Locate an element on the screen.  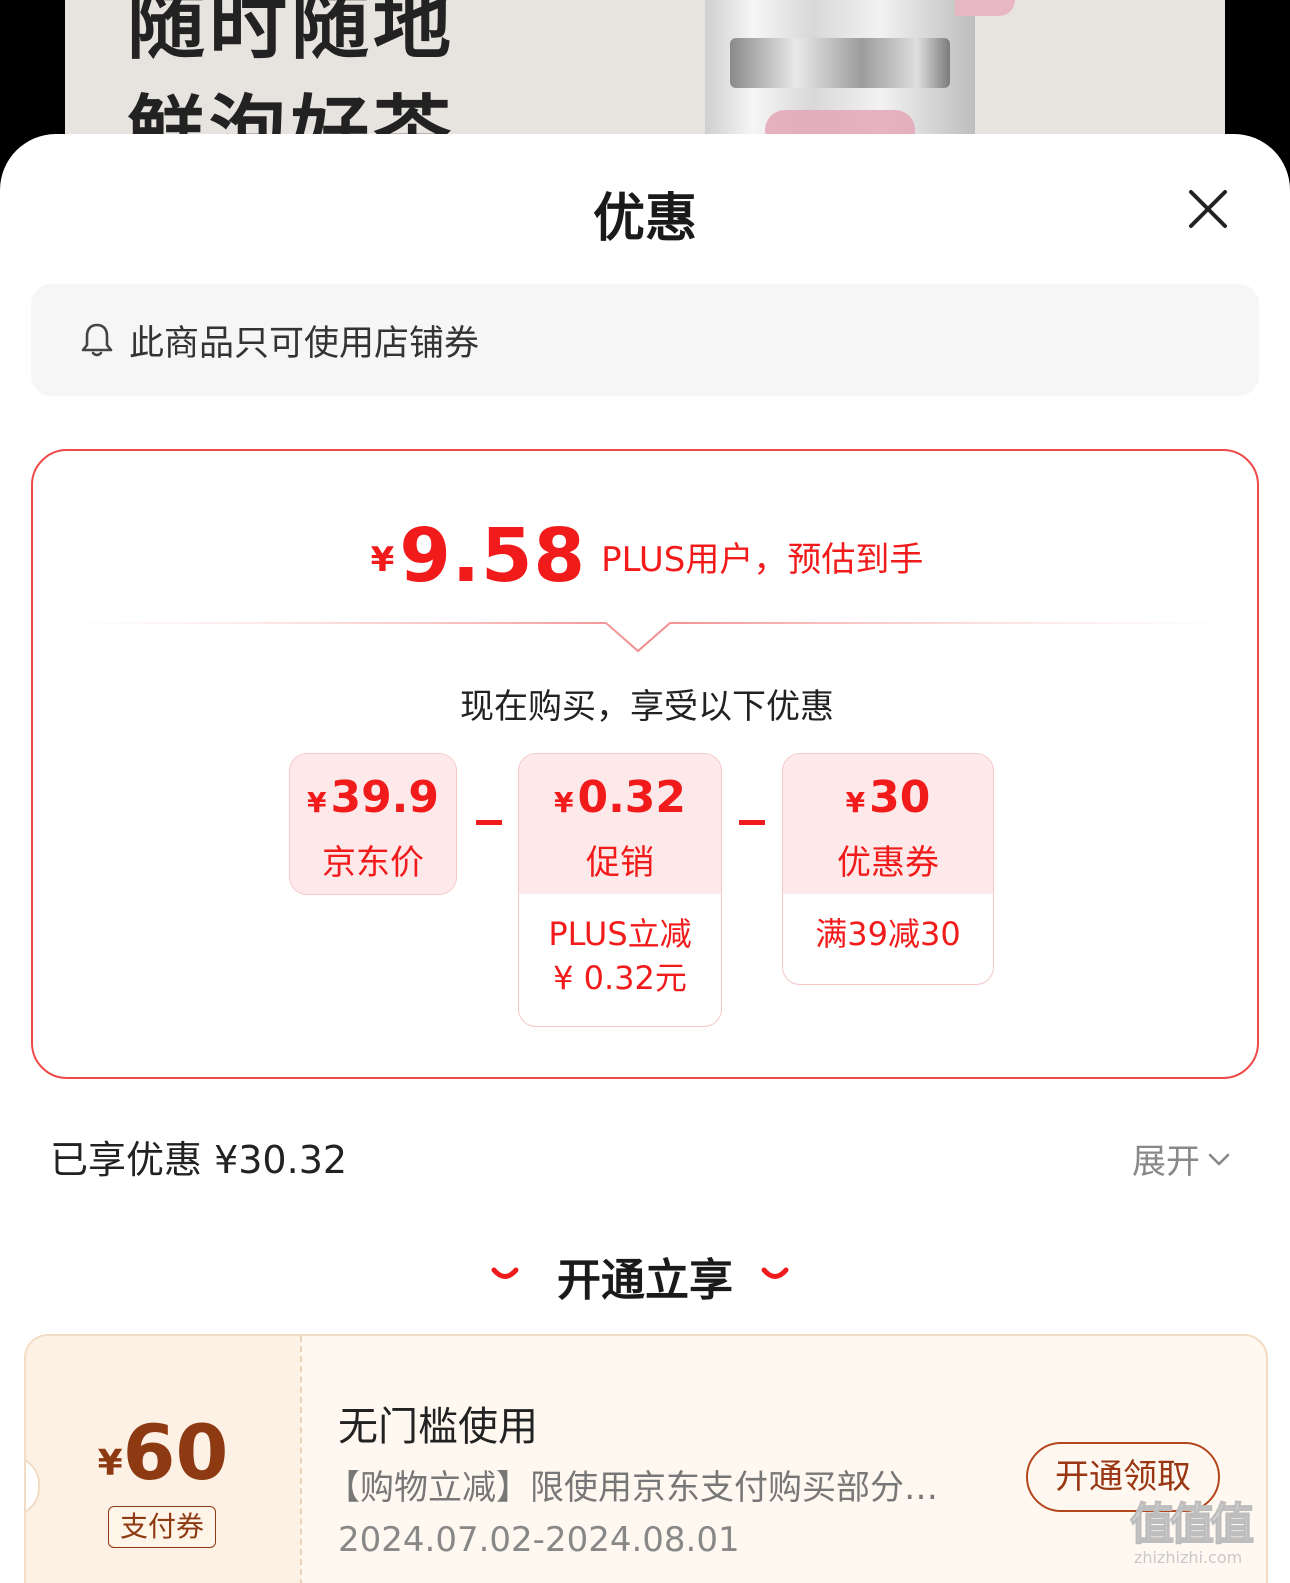
price-cell-jd: ¥39.9 京东价 is located at coordinates (373, 824).